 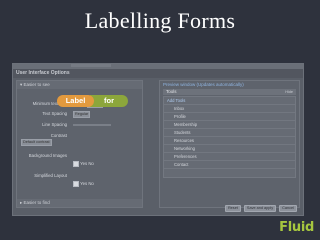 What do you see at coordinates (109, 101) in the screenshot?
I see `for-tag: for` at bounding box center [109, 101].